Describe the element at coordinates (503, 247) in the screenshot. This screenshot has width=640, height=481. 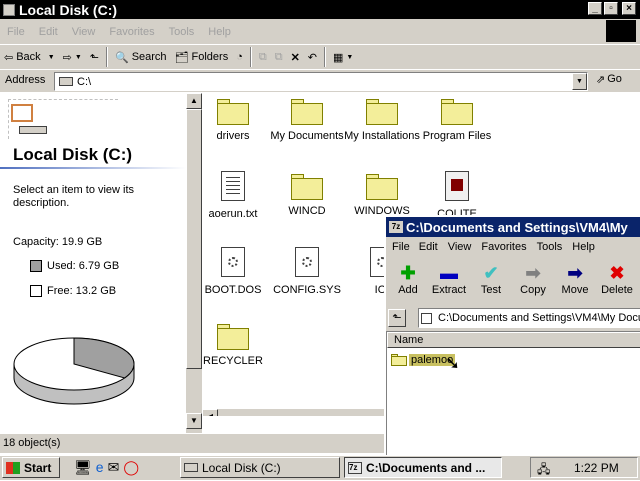
I see `wz-menu-favorites: Favorites` at that location.